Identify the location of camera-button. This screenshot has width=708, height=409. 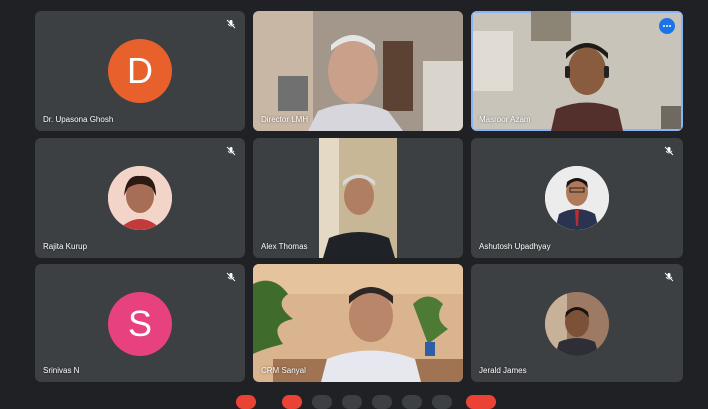
(292, 402).